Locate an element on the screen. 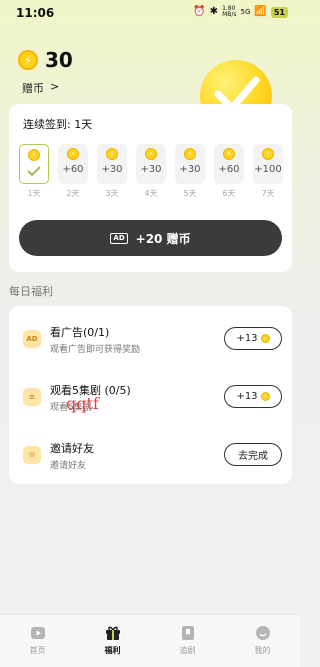 The image size is (320, 667). signin-title: 连续签到: 1天 is located at coordinates (58, 124).